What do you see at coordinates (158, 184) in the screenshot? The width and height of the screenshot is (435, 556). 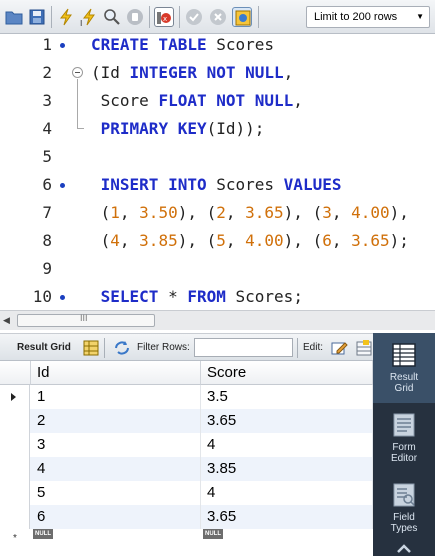 I see `code-token: INSERT INTO` at bounding box center [158, 184].